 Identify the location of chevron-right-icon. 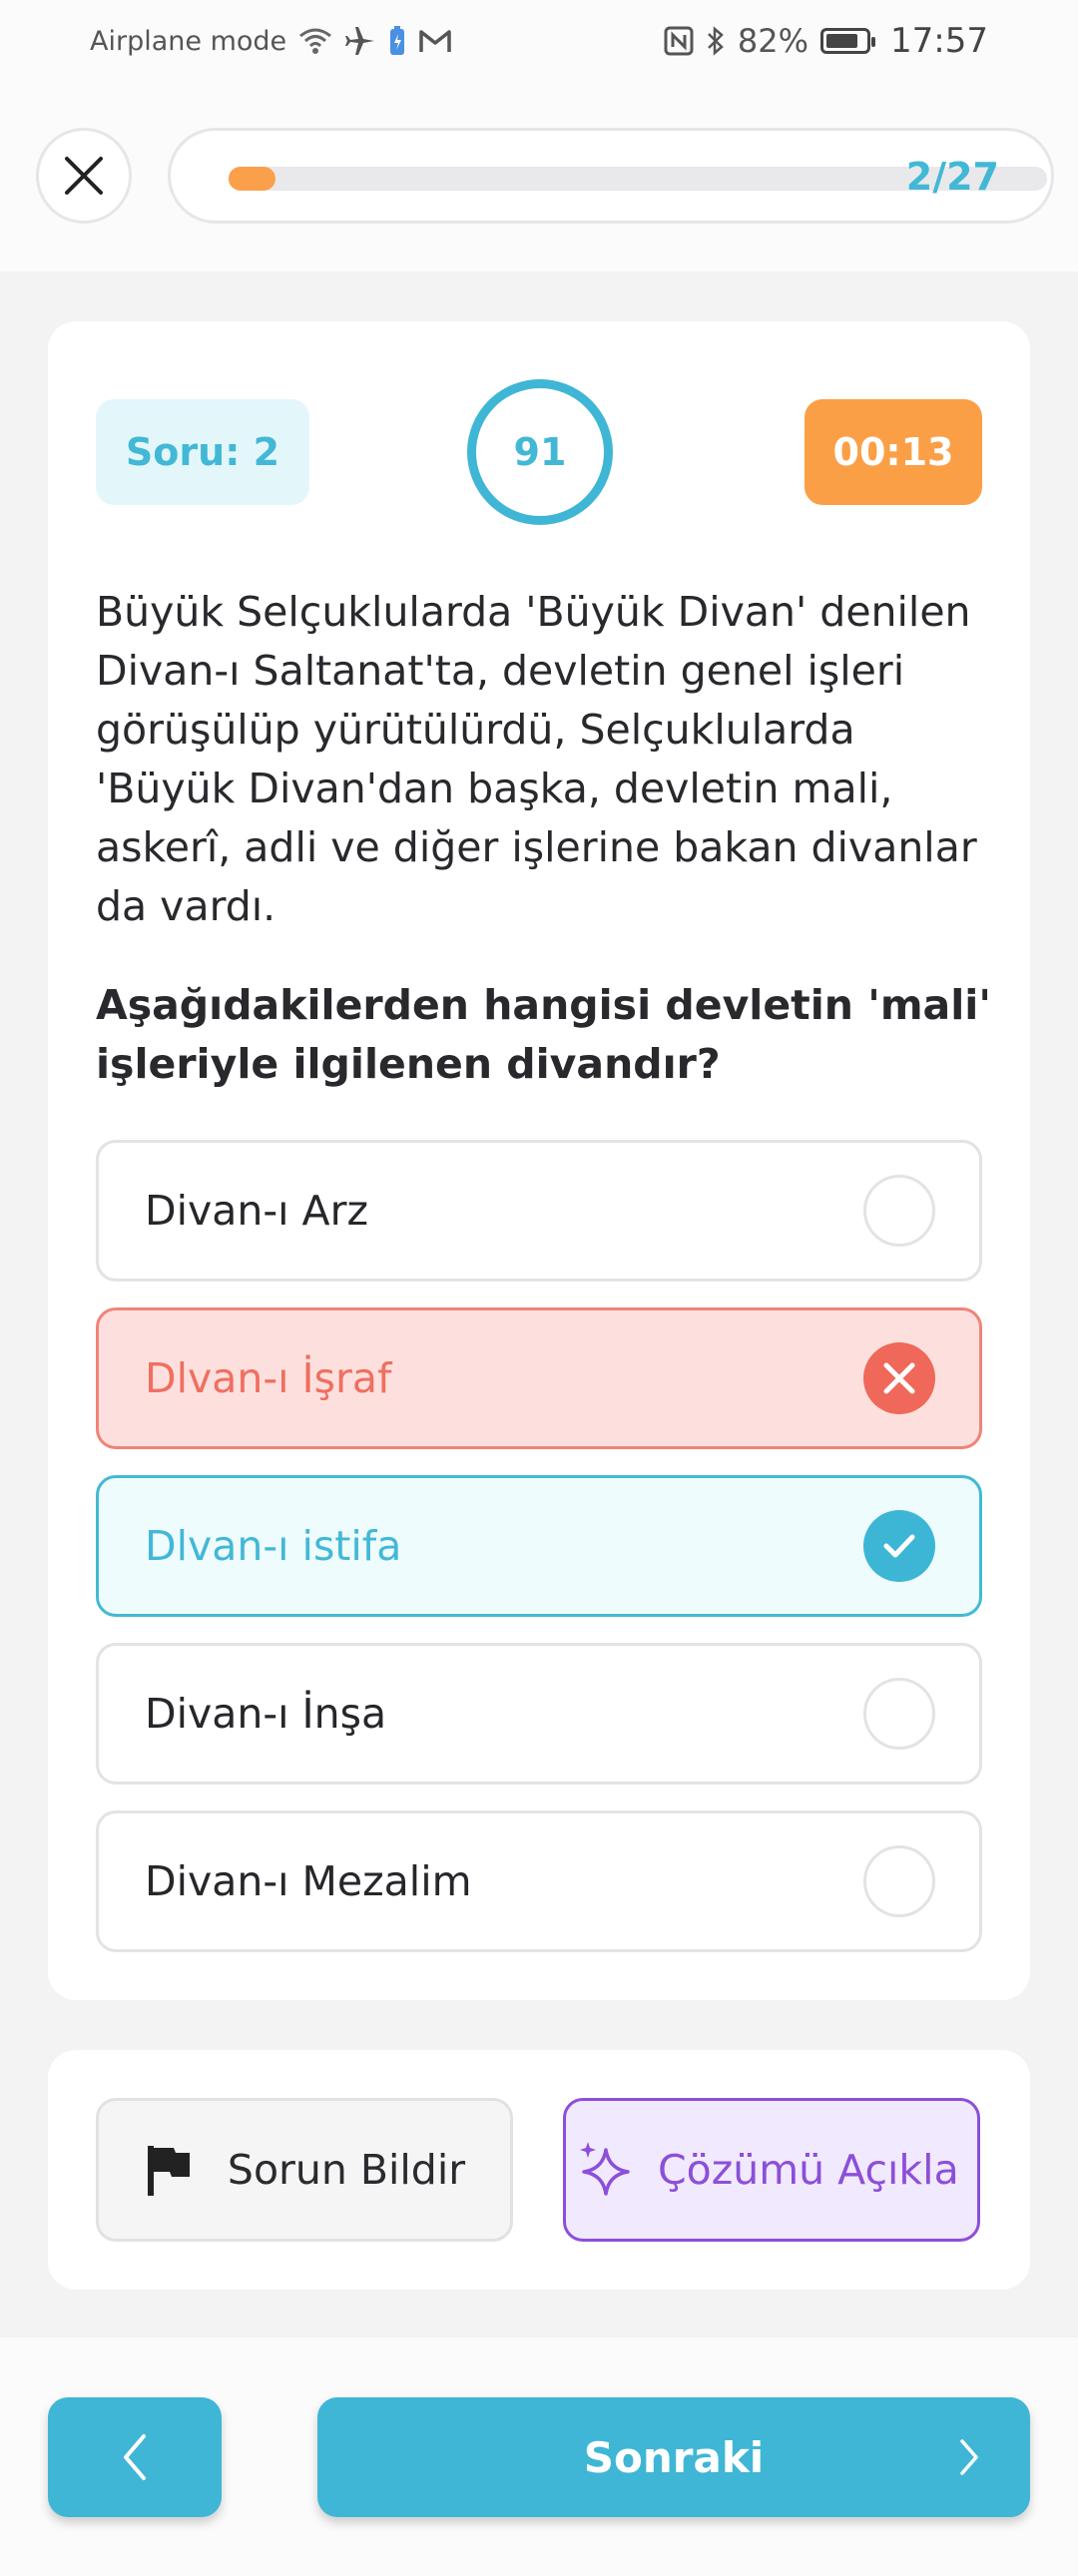
(969, 2457).